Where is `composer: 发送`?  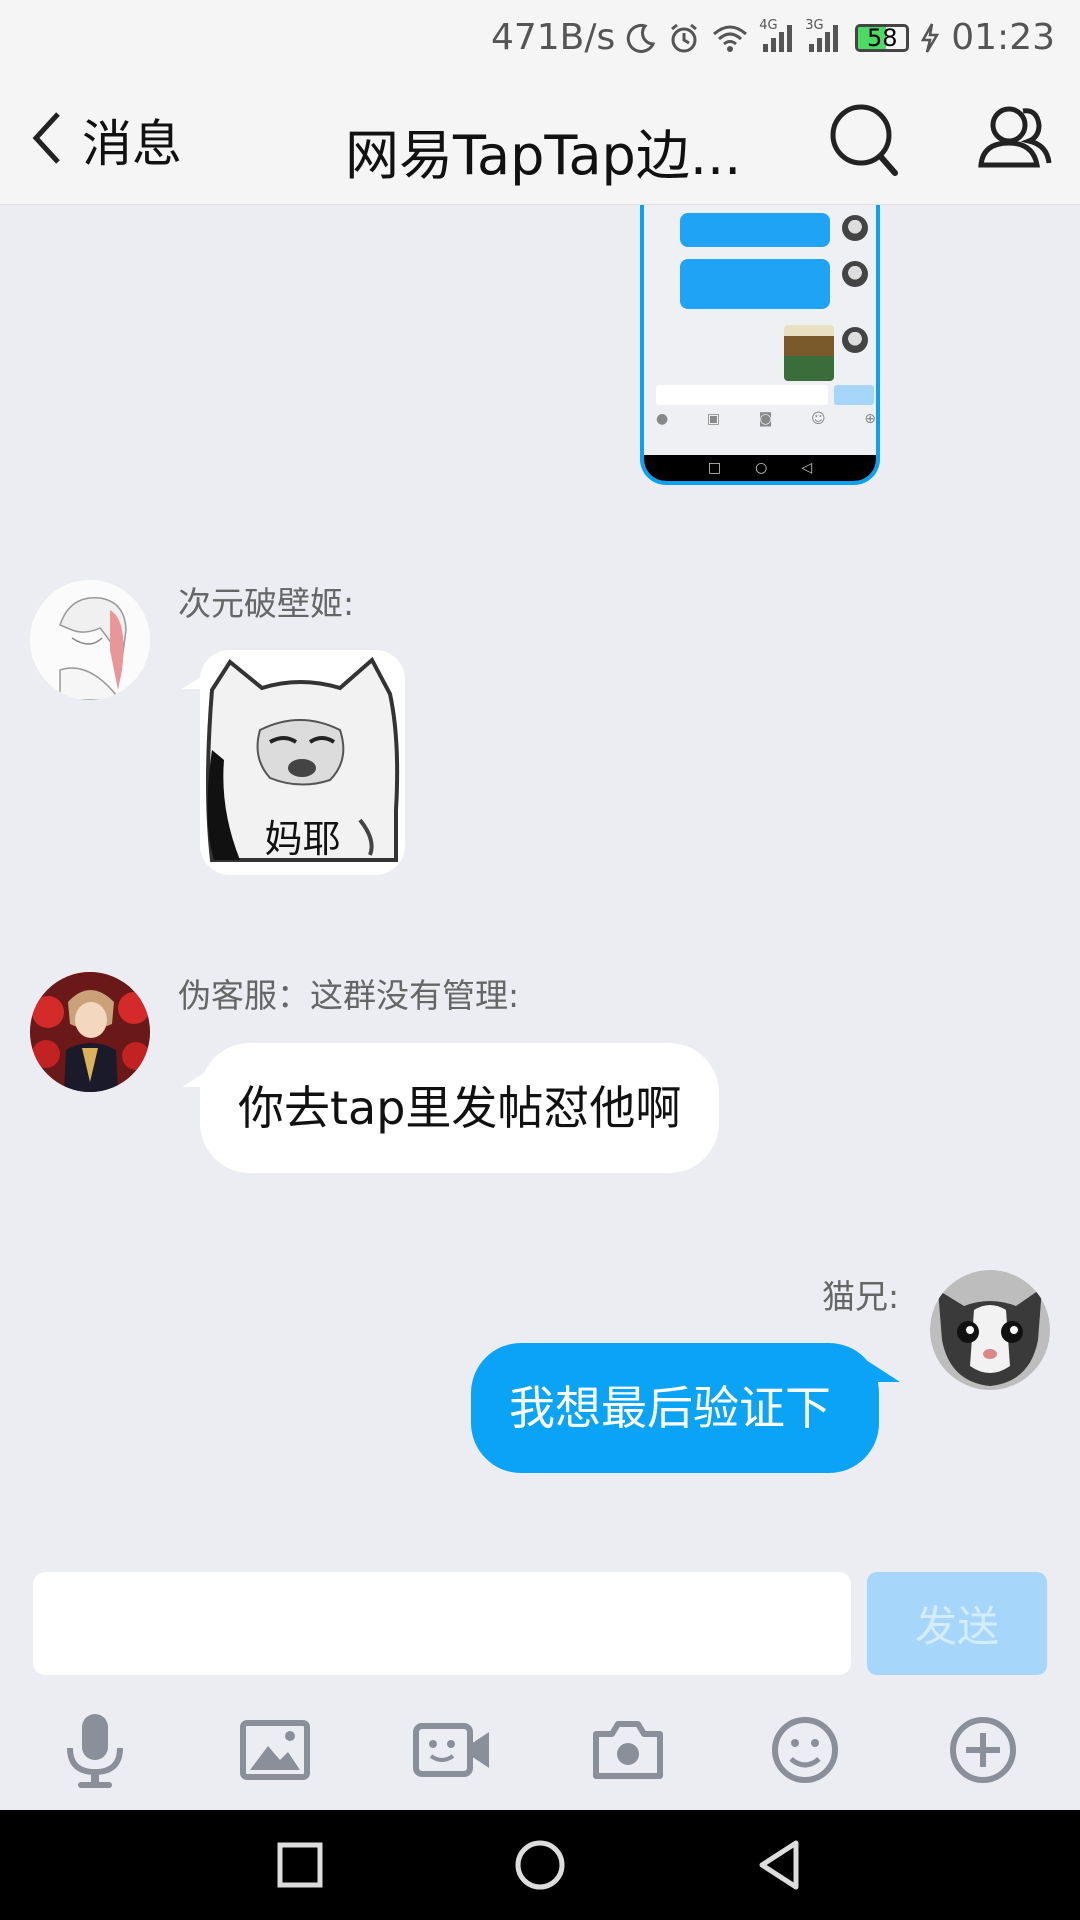
composer: 发送 is located at coordinates (540, 1617).